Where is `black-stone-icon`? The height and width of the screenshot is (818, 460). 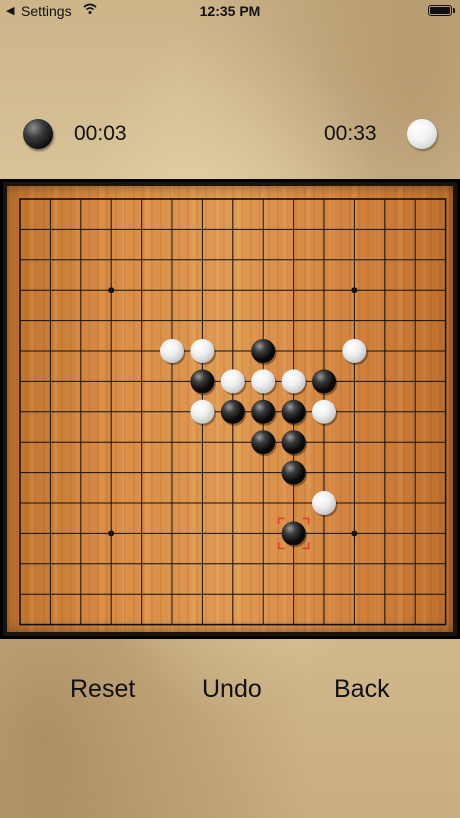 black-stone-icon is located at coordinates (38, 134).